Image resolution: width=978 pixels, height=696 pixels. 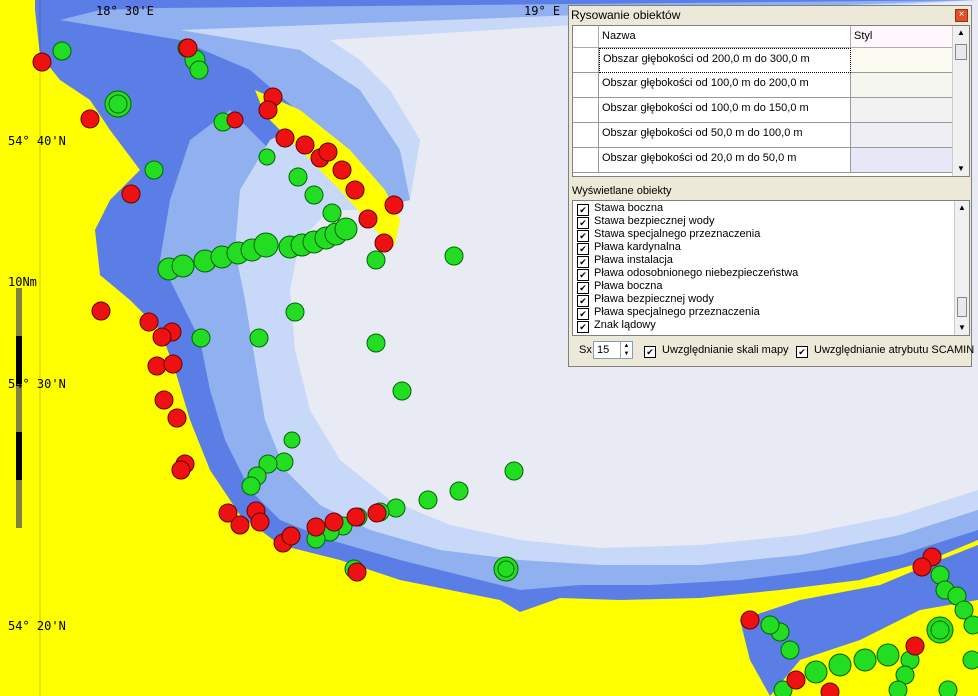 I want to click on list-item: ✔ Znak lądowy, so click(x=616, y=326).